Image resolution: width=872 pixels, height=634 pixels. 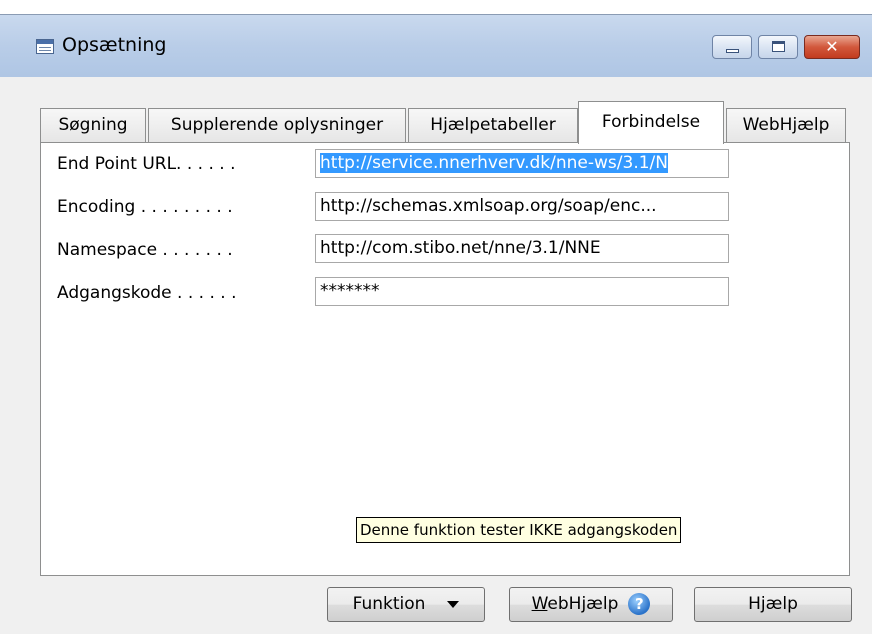 I want to click on funktion-button: Funktion, so click(x=406, y=604).